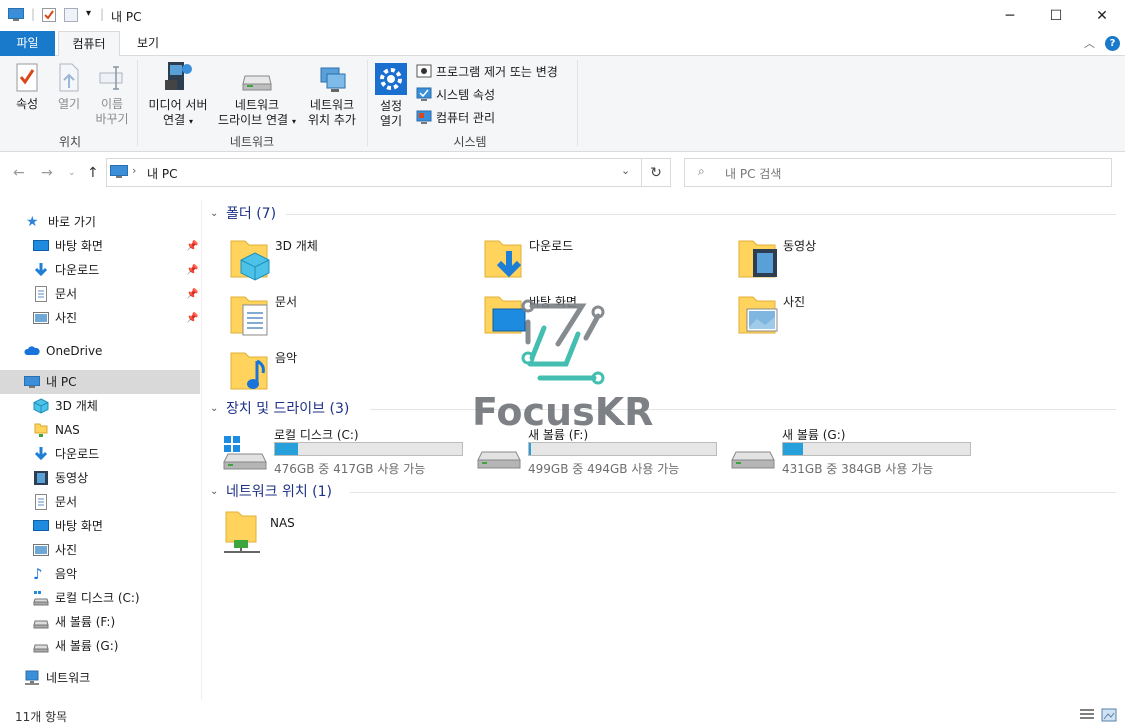  What do you see at coordinates (367, 103) in the screenshot?
I see `ribbon-separator` at bounding box center [367, 103].